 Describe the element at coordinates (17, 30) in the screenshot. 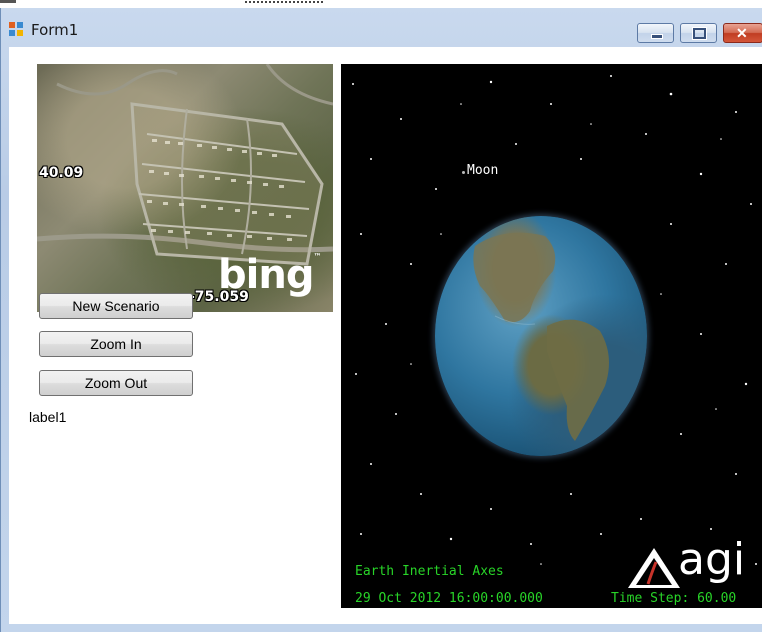

I see `form-icon` at that location.